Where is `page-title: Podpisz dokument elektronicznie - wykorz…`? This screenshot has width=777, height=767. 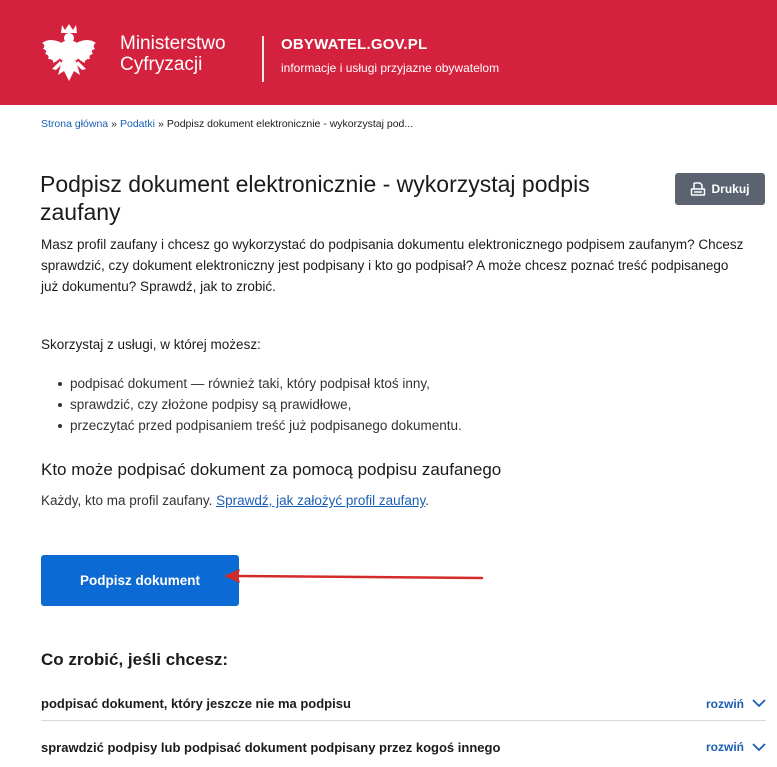
page-title: Podpisz dokument elektronicznie - wykorz… is located at coordinates (315, 198).